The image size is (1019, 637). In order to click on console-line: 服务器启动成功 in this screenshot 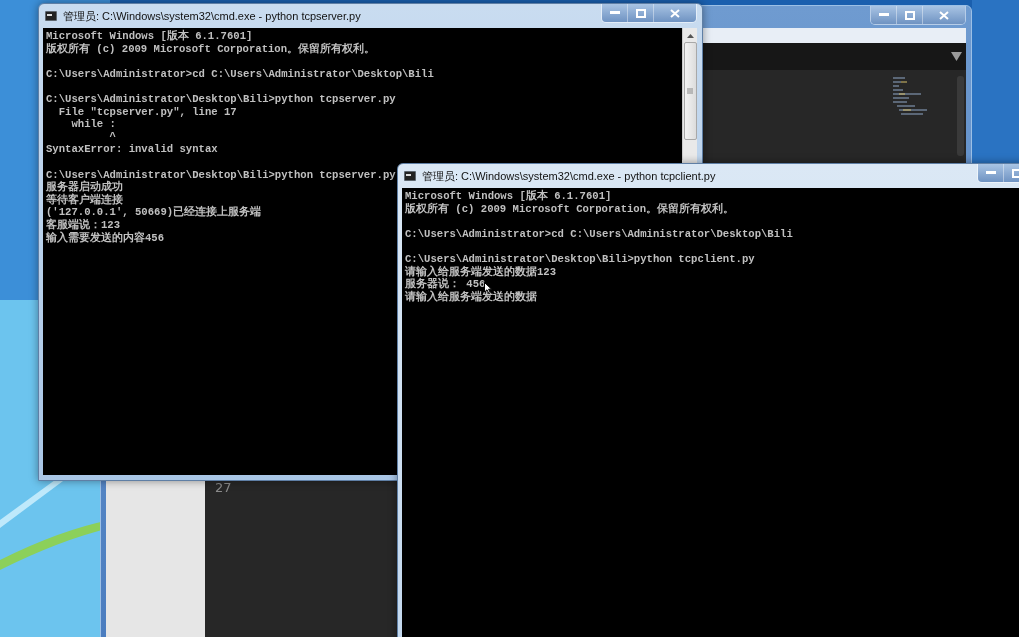, I will do `click(84, 187)`.